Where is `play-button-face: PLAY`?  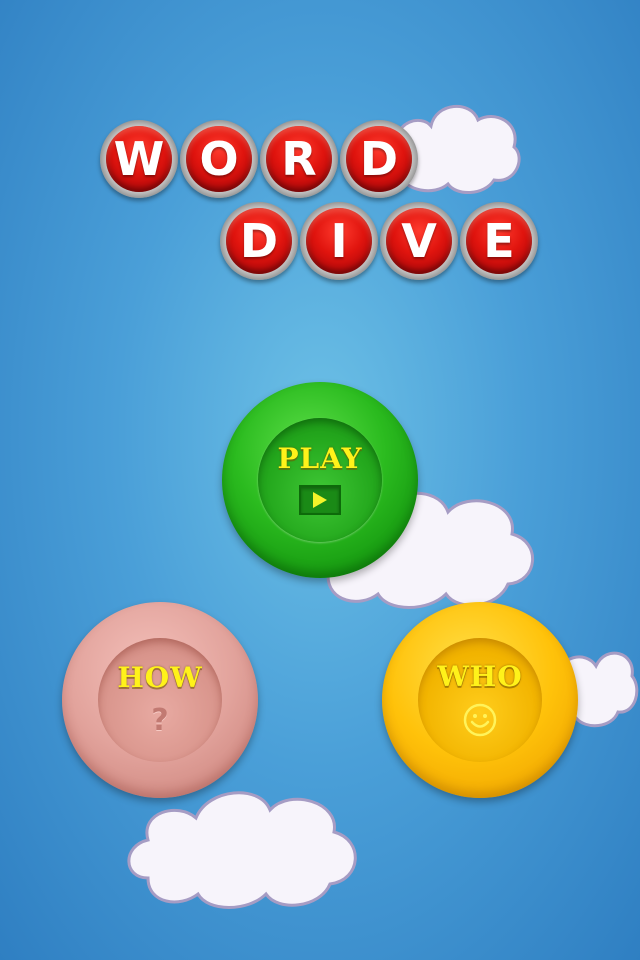 play-button-face: PLAY is located at coordinates (320, 480).